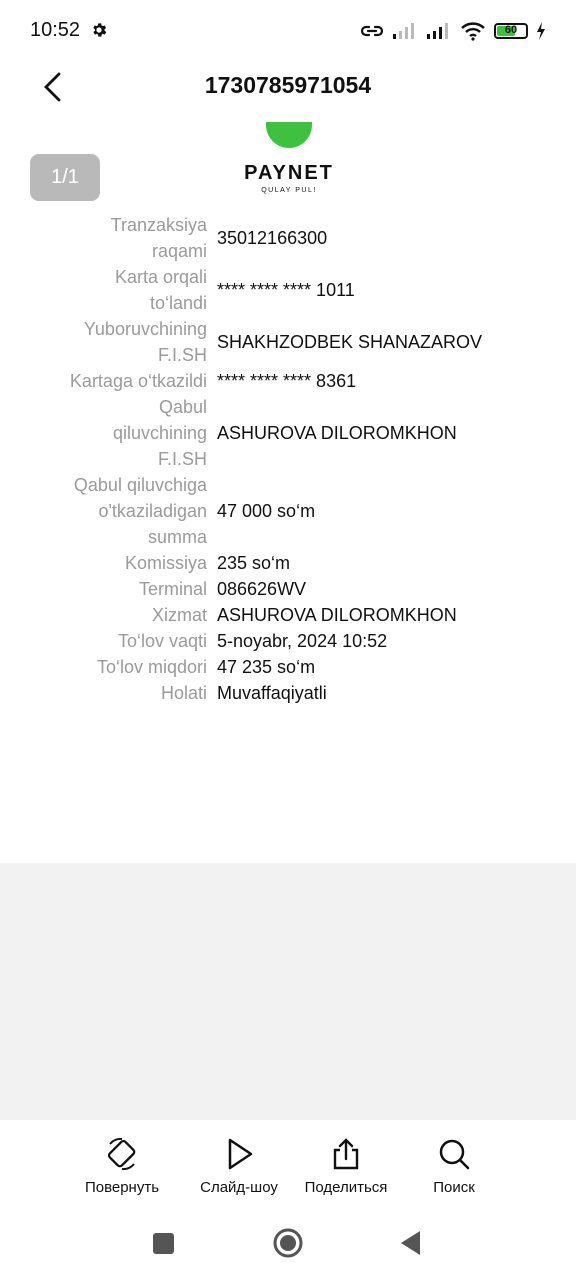 Image resolution: width=576 pixels, height=1280 pixels. Describe the element at coordinates (272, 693) in the screenshot. I see `receipt-value: Muvaffaqiyatli` at that location.